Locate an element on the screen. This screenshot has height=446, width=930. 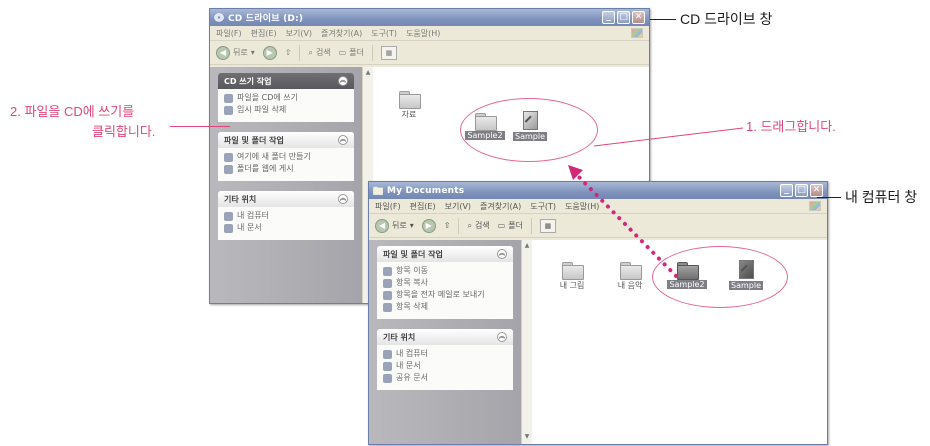
back-label: 뒤로 is located at coordinates (399, 225).